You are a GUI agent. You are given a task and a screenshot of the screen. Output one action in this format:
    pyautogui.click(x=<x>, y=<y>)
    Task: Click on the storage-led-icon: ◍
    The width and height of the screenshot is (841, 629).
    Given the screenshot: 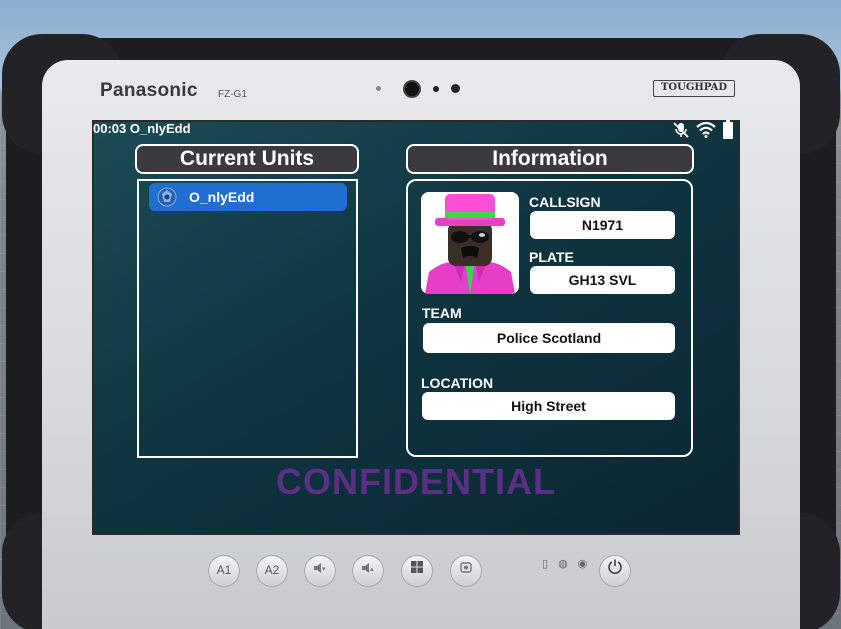 What is the action you would take?
    pyautogui.click(x=563, y=564)
    